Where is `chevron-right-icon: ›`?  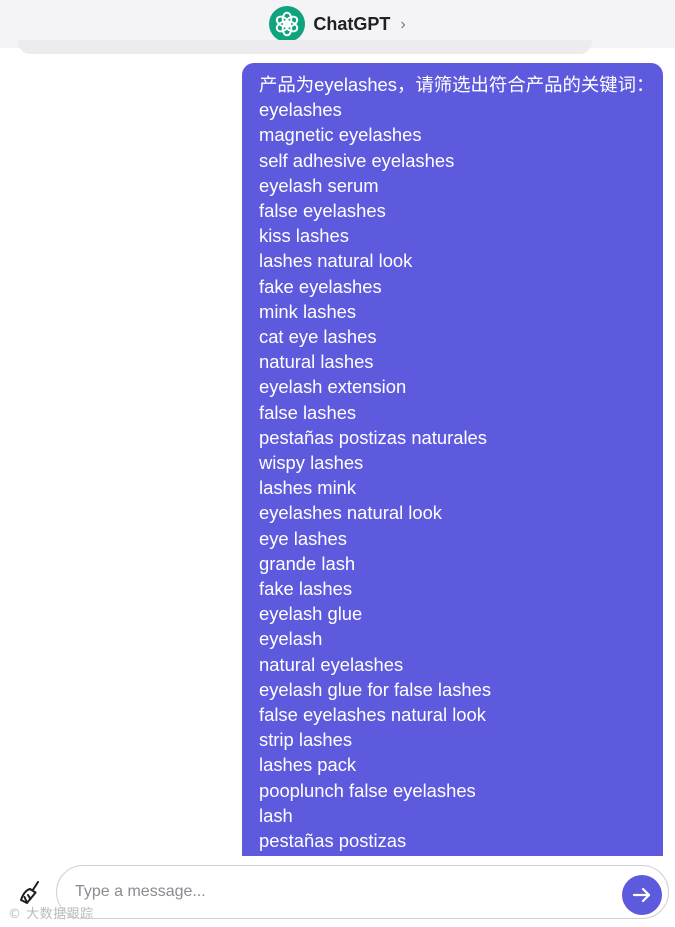
chevron-right-icon: › is located at coordinates (403, 24).